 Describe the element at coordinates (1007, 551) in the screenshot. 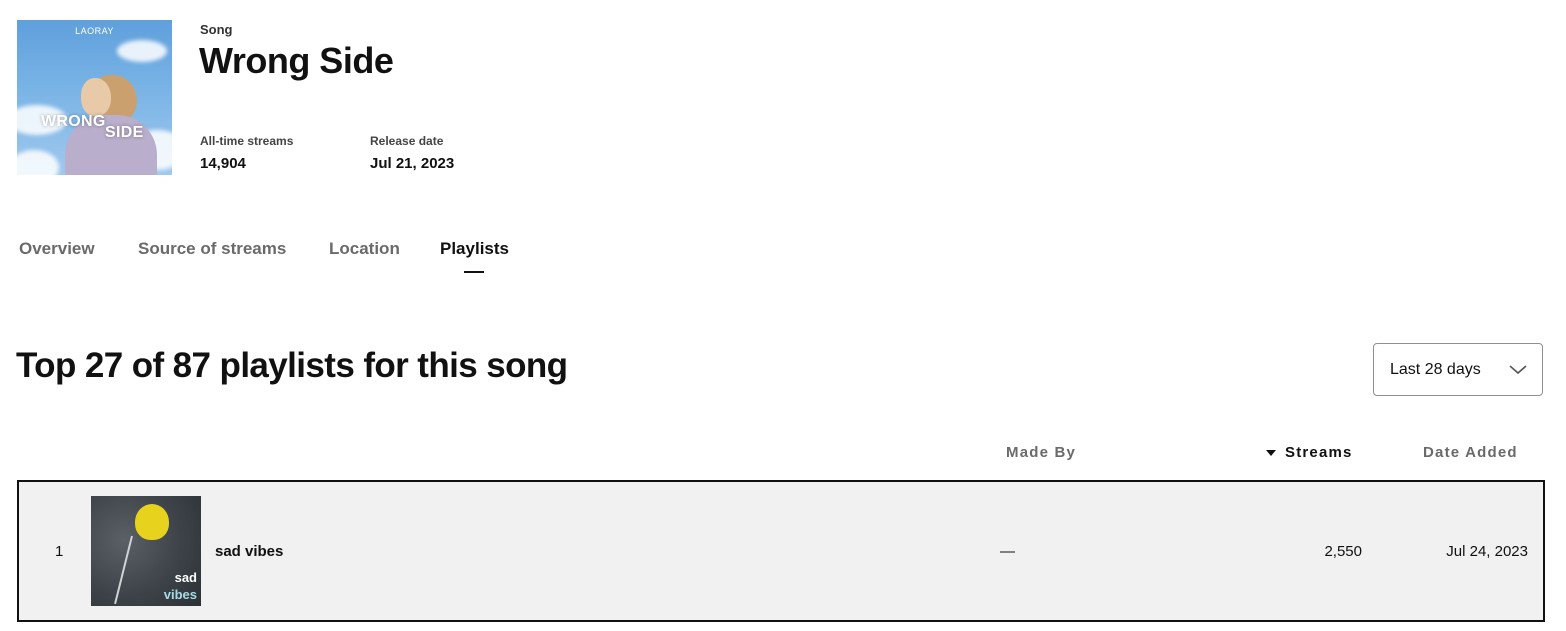

I see `playlist-made-by: —` at that location.